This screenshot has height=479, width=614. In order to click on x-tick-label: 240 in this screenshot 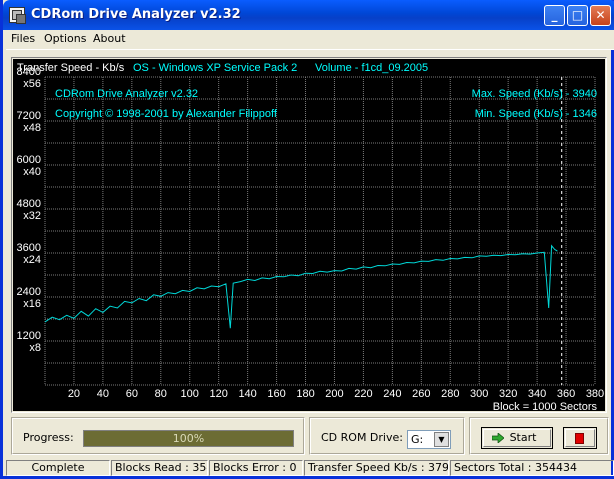, I will do `click(392, 394)`.